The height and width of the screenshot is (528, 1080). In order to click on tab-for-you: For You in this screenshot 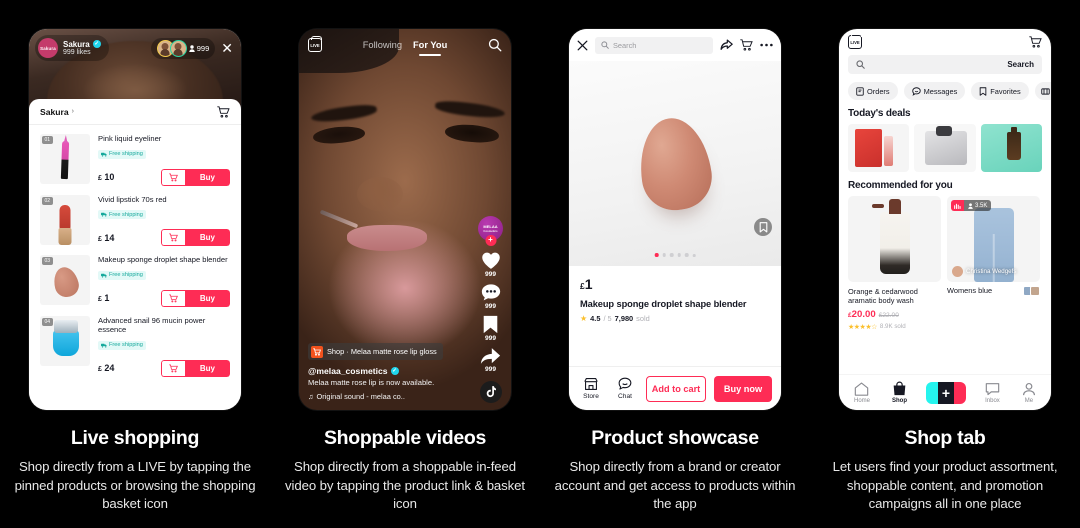, I will do `click(430, 48)`.